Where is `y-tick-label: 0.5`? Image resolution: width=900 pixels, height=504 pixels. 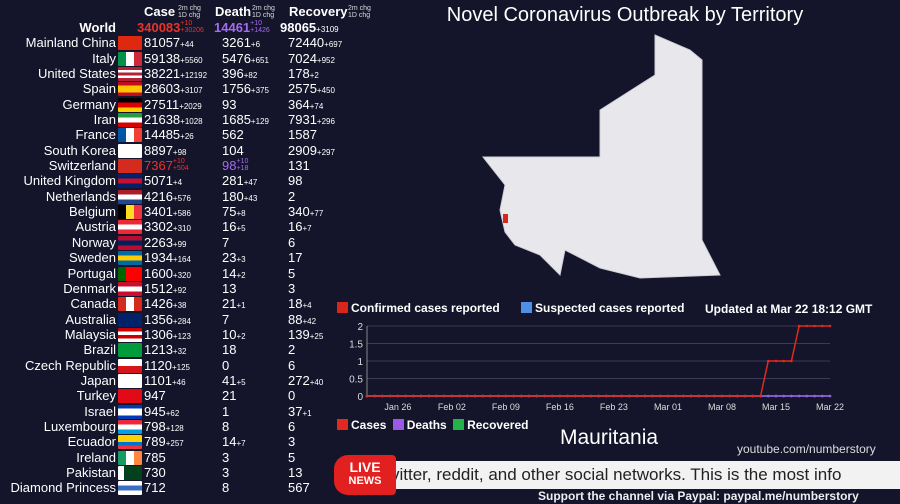 y-tick-label: 0.5 is located at coordinates (356, 380).